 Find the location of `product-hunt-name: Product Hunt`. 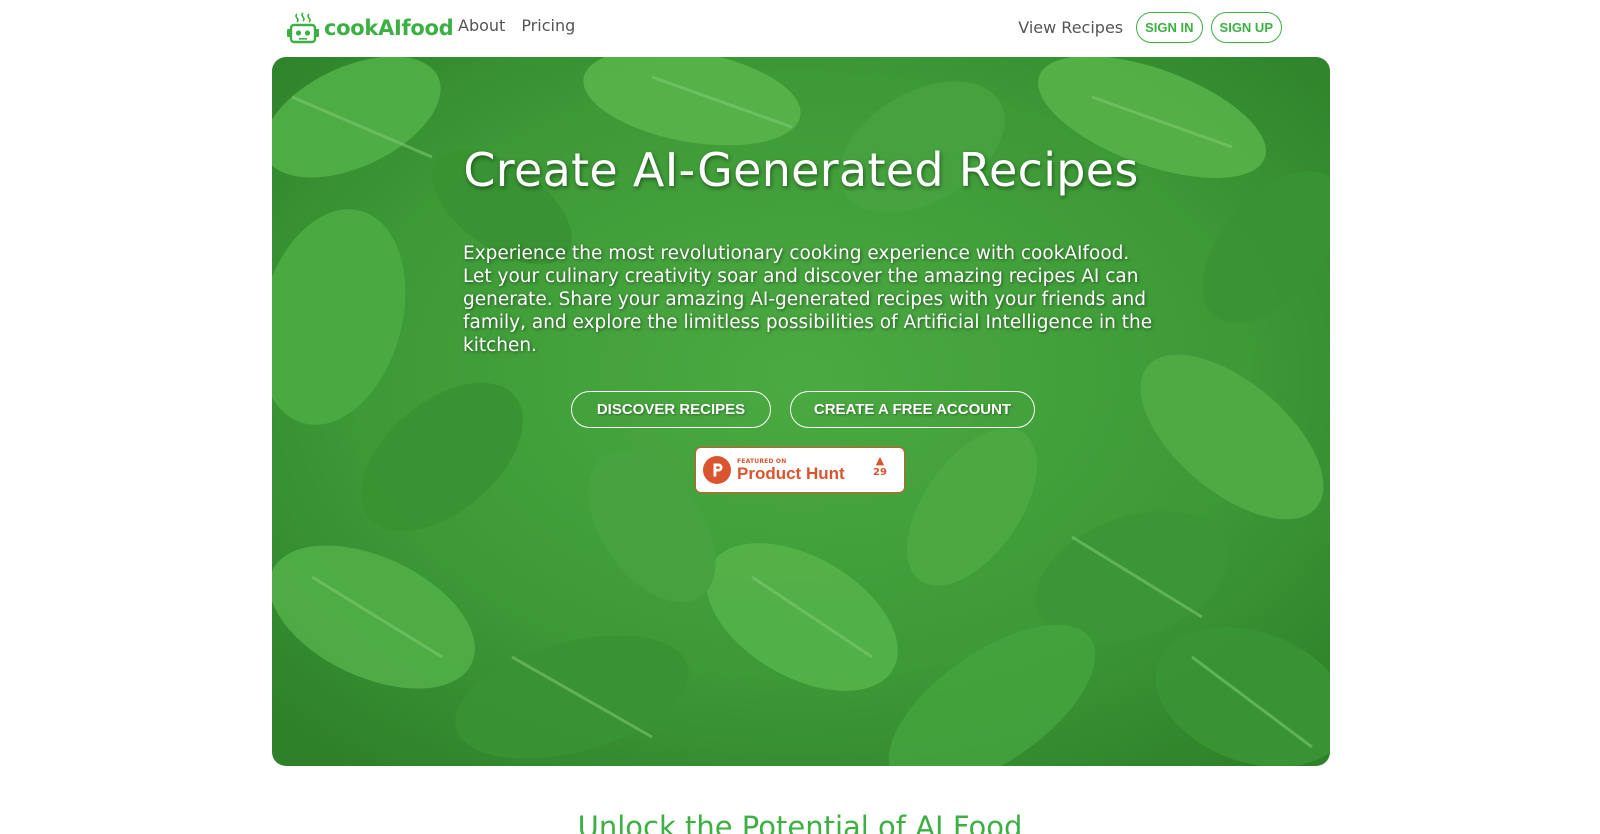

product-hunt-name: Product Hunt is located at coordinates (791, 473).